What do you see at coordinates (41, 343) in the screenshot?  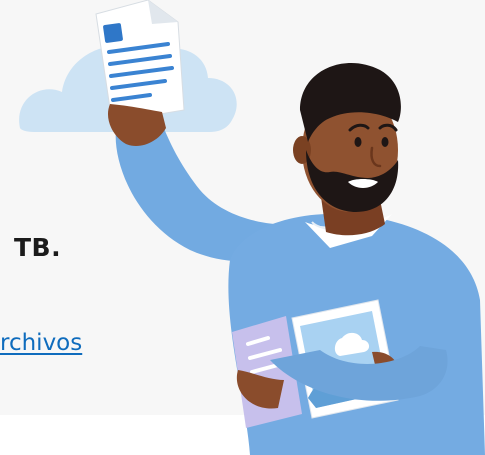 I see `files-link: rchivos` at bounding box center [41, 343].